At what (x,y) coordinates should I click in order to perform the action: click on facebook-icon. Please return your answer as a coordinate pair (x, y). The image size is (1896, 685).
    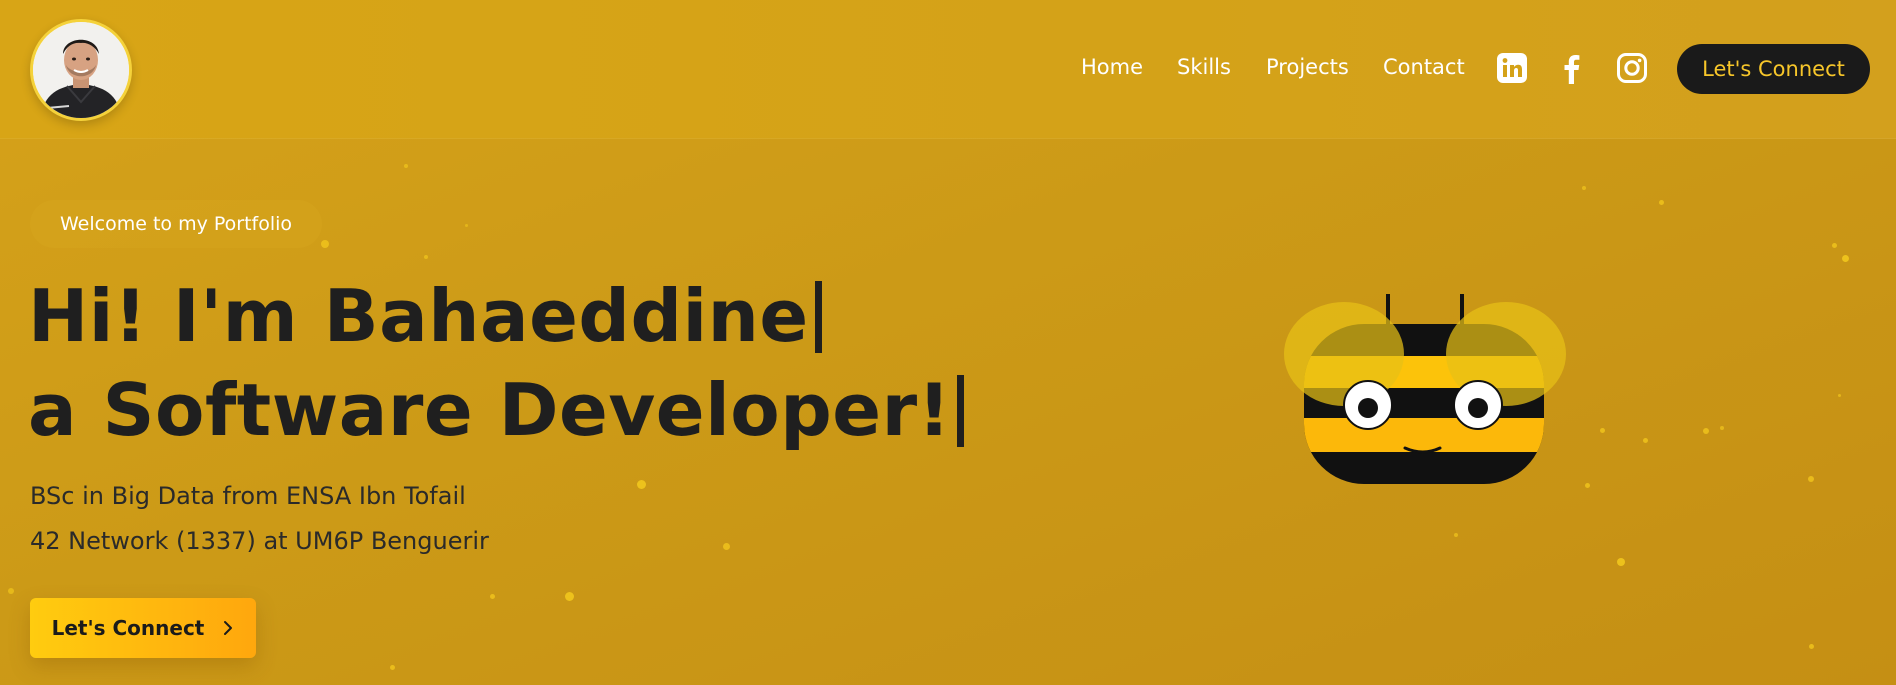
    Looking at the image, I should click on (1572, 68).